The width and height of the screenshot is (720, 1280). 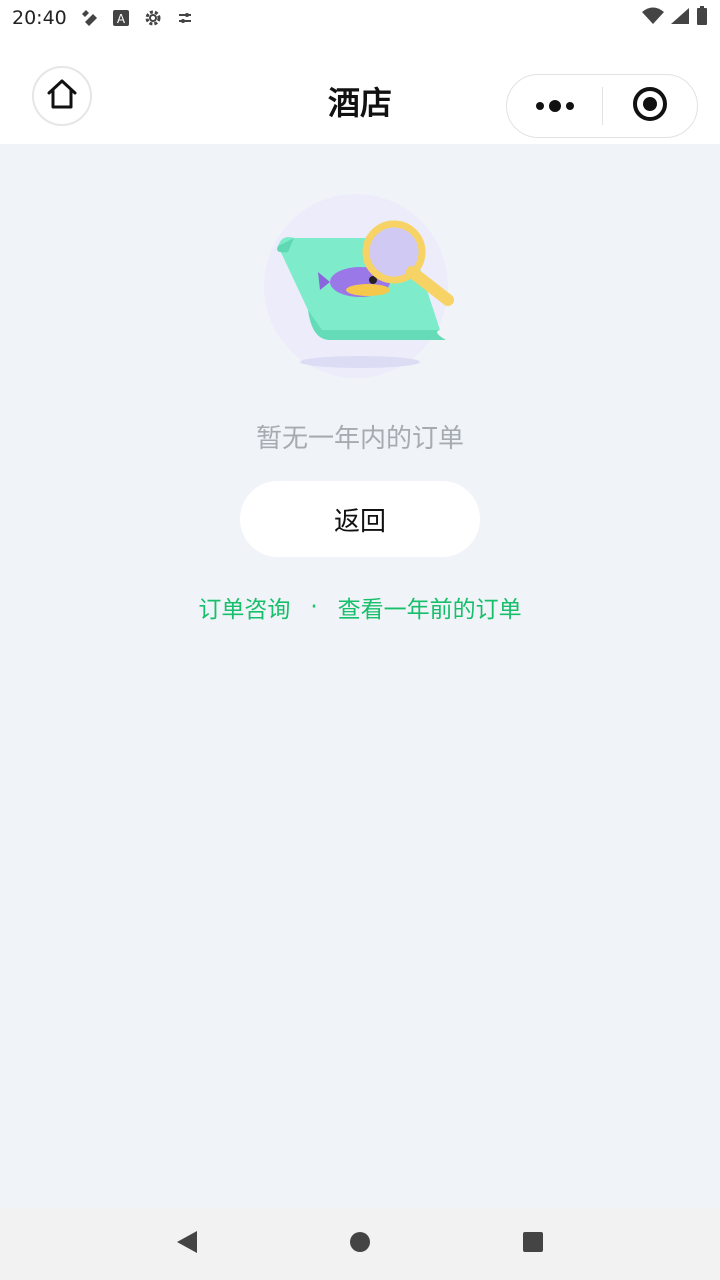 I want to click on more-dots-icon, so click(x=555, y=106).